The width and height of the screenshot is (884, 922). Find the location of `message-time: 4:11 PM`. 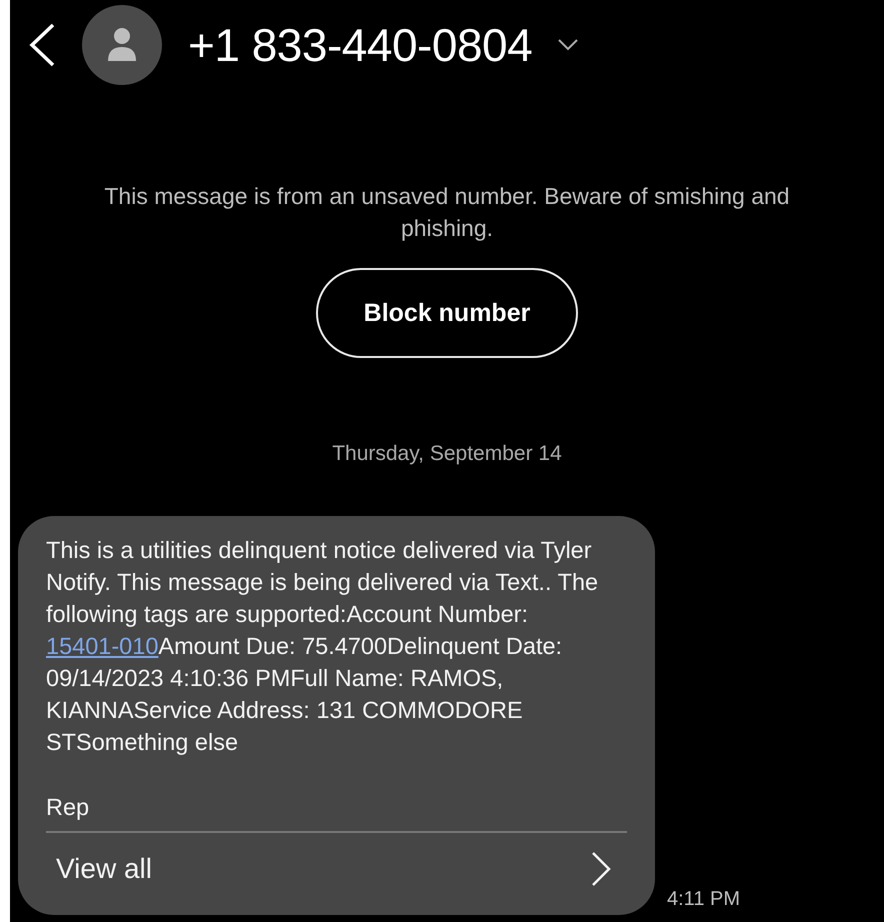

message-time: 4:11 PM is located at coordinates (703, 899).